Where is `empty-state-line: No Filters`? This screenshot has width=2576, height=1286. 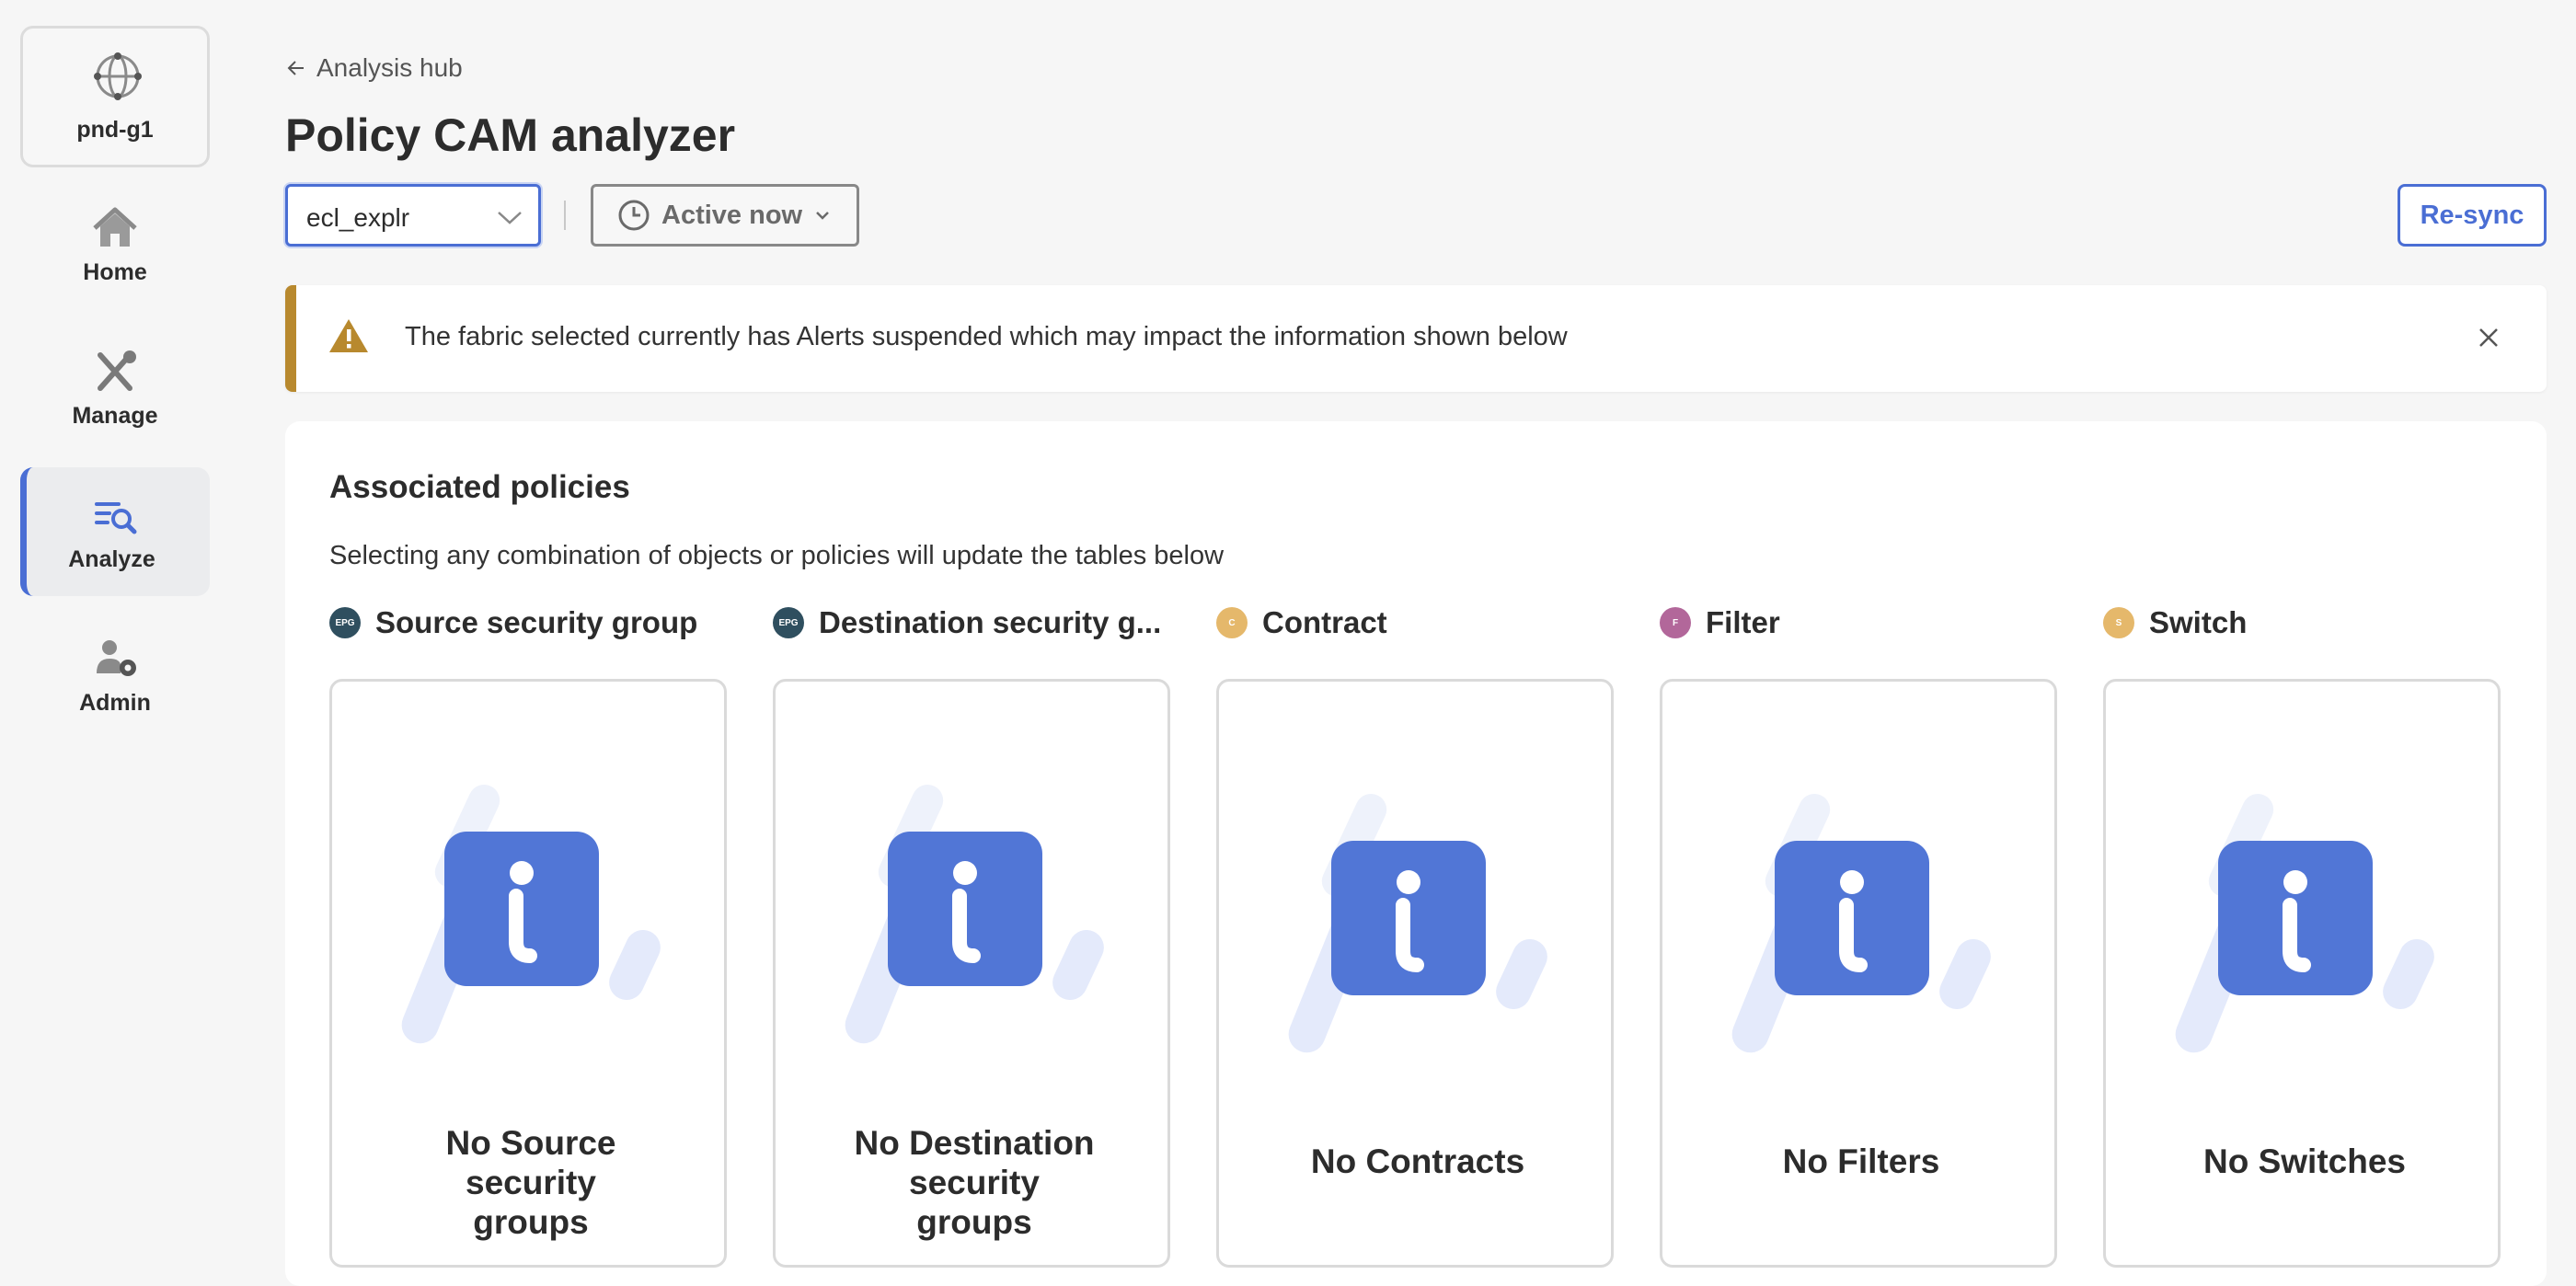 empty-state-line: No Filters is located at coordinates (1861, 1161).